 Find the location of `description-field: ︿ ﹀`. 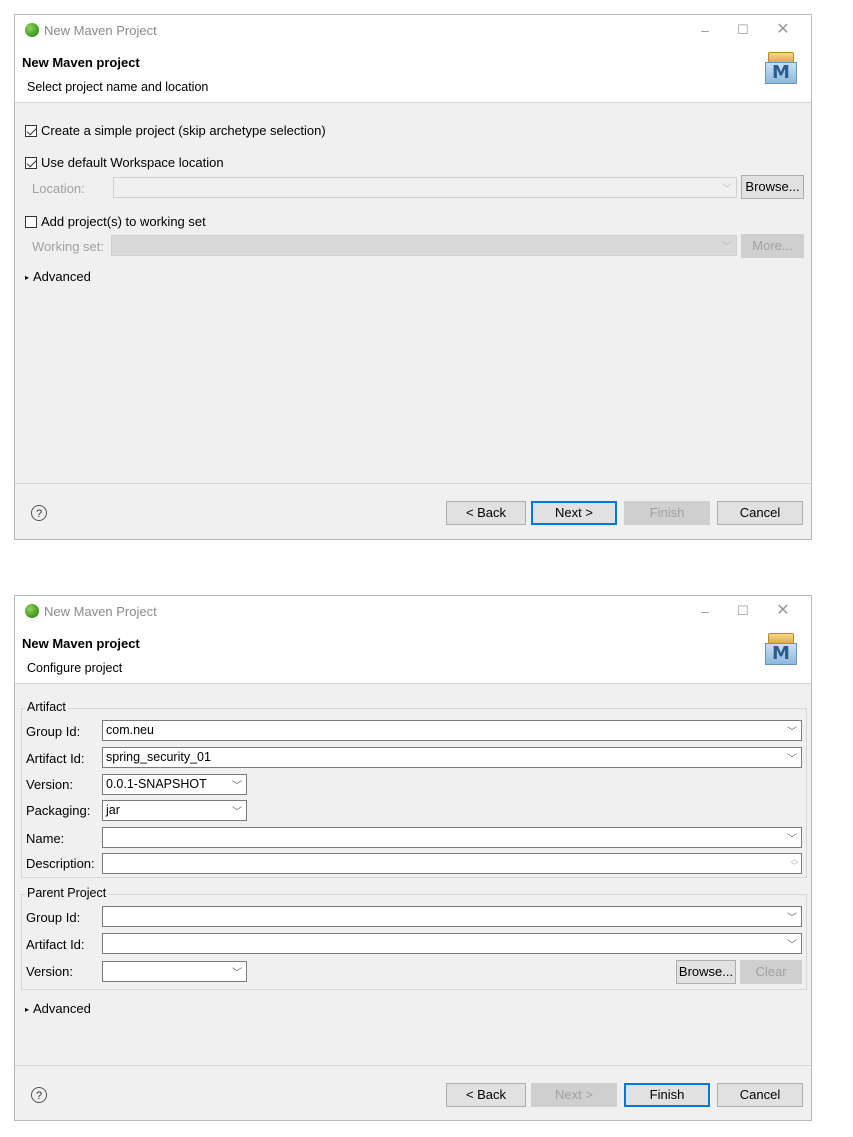

description-field: ︿ ﹀ is located at coordinates (452, 863).